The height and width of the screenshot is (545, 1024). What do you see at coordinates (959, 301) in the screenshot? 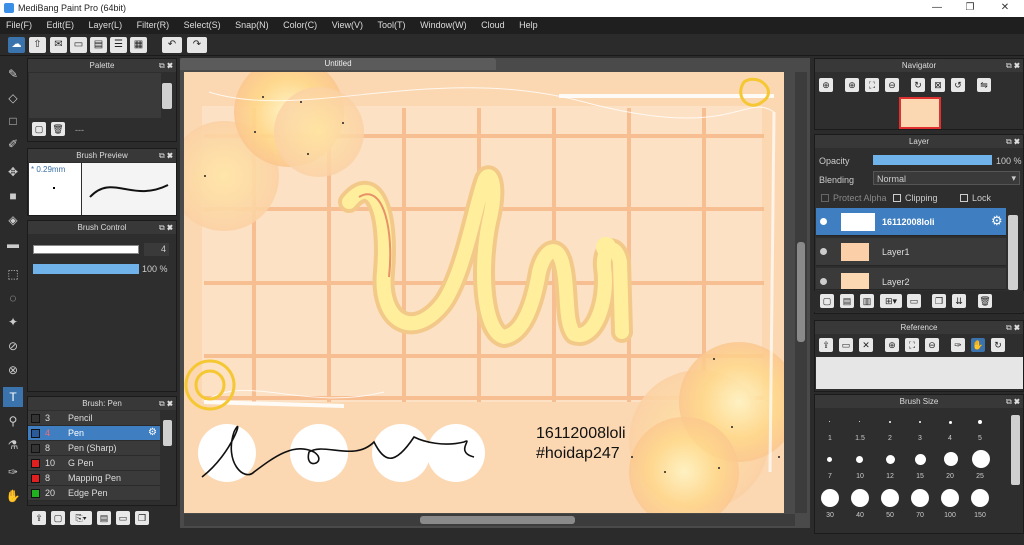
I see `merge-layer-icon: ⇊` at bounding box center [959, 301].